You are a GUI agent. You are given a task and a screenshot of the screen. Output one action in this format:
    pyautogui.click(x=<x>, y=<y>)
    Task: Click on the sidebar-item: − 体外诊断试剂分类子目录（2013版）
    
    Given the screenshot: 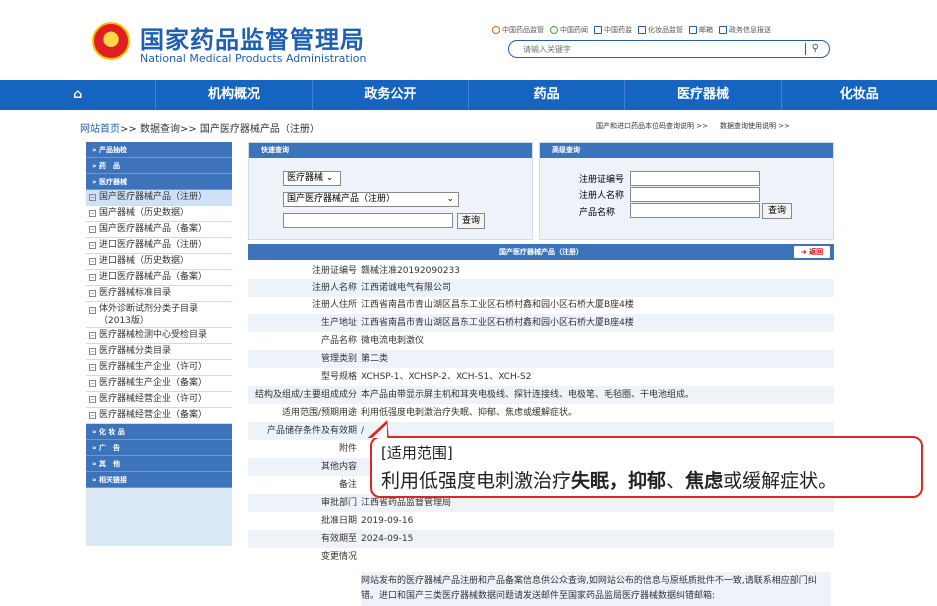 What is the action you would take?
    pyautogui.click(x=159, y=315)
    